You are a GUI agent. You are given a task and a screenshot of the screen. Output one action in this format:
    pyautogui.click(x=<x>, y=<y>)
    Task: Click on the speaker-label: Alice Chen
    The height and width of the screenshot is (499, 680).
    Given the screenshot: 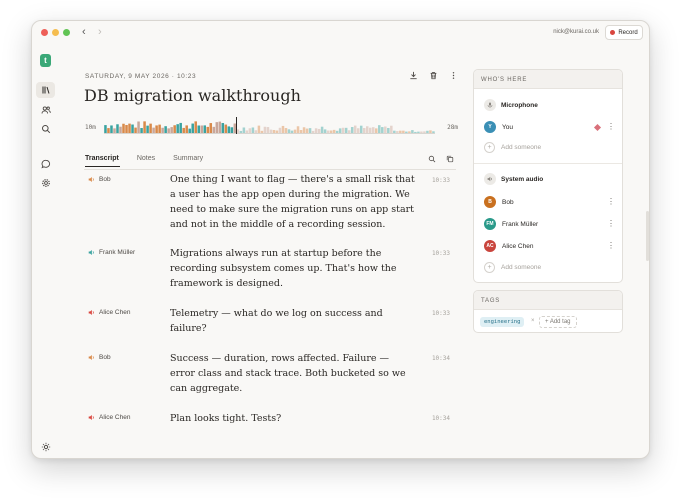 What is the action you would take?
    pyautogui.click(x=109, y=417)
    